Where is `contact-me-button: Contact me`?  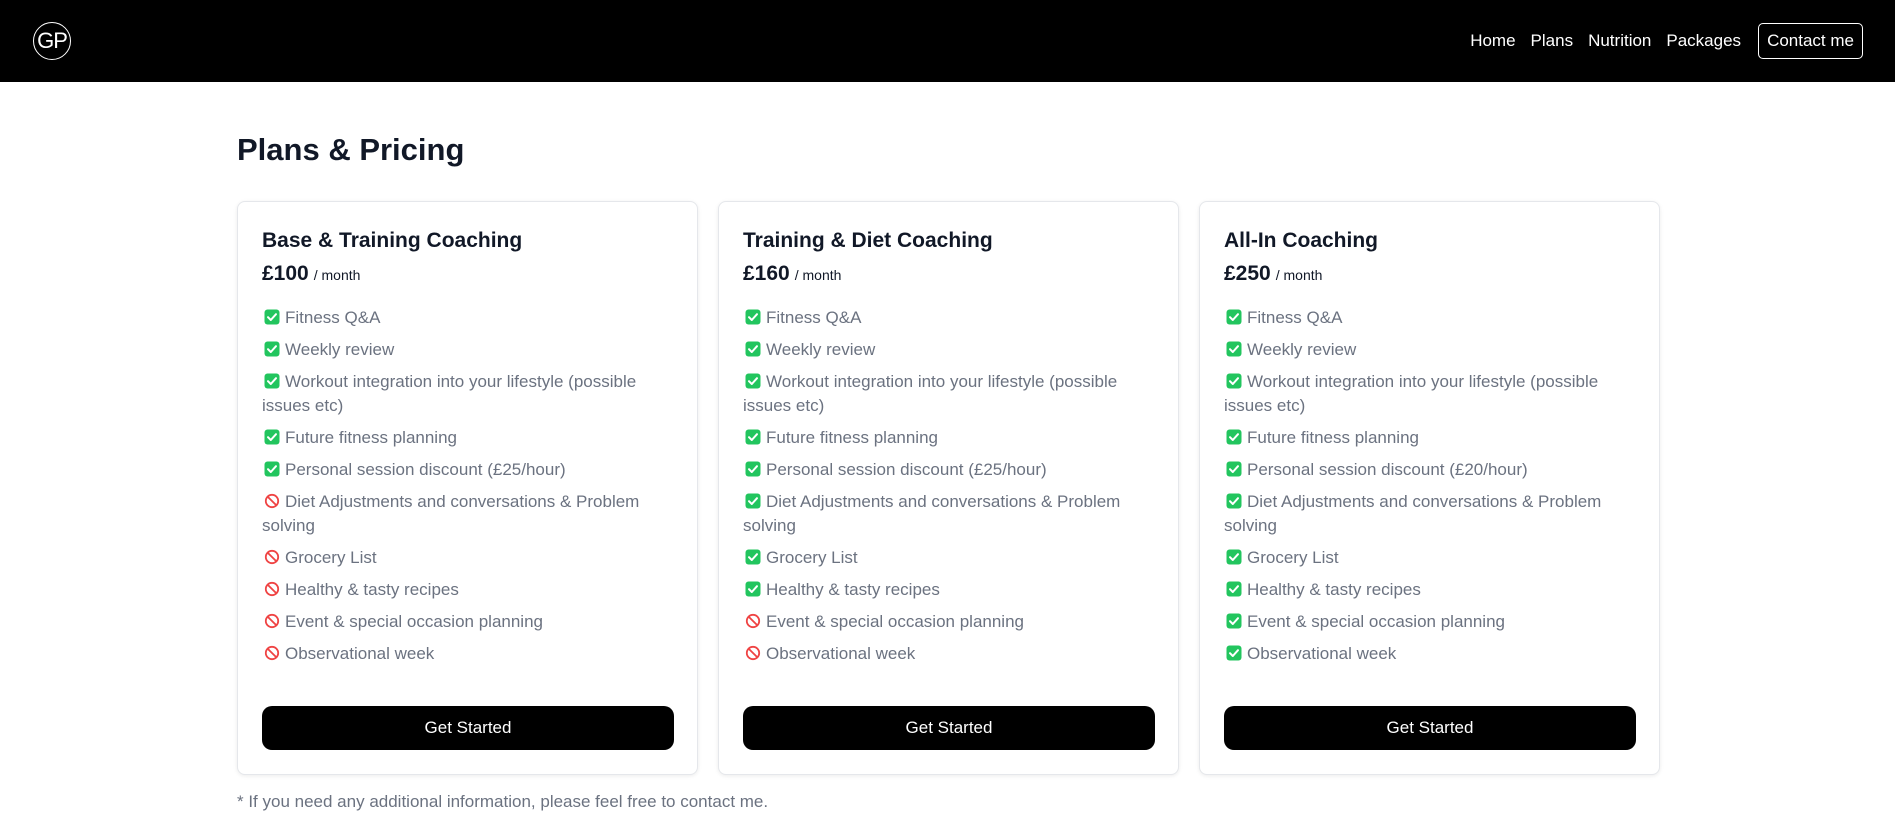 contact-me-button: Contact me is located at coordinates (1810, 41).